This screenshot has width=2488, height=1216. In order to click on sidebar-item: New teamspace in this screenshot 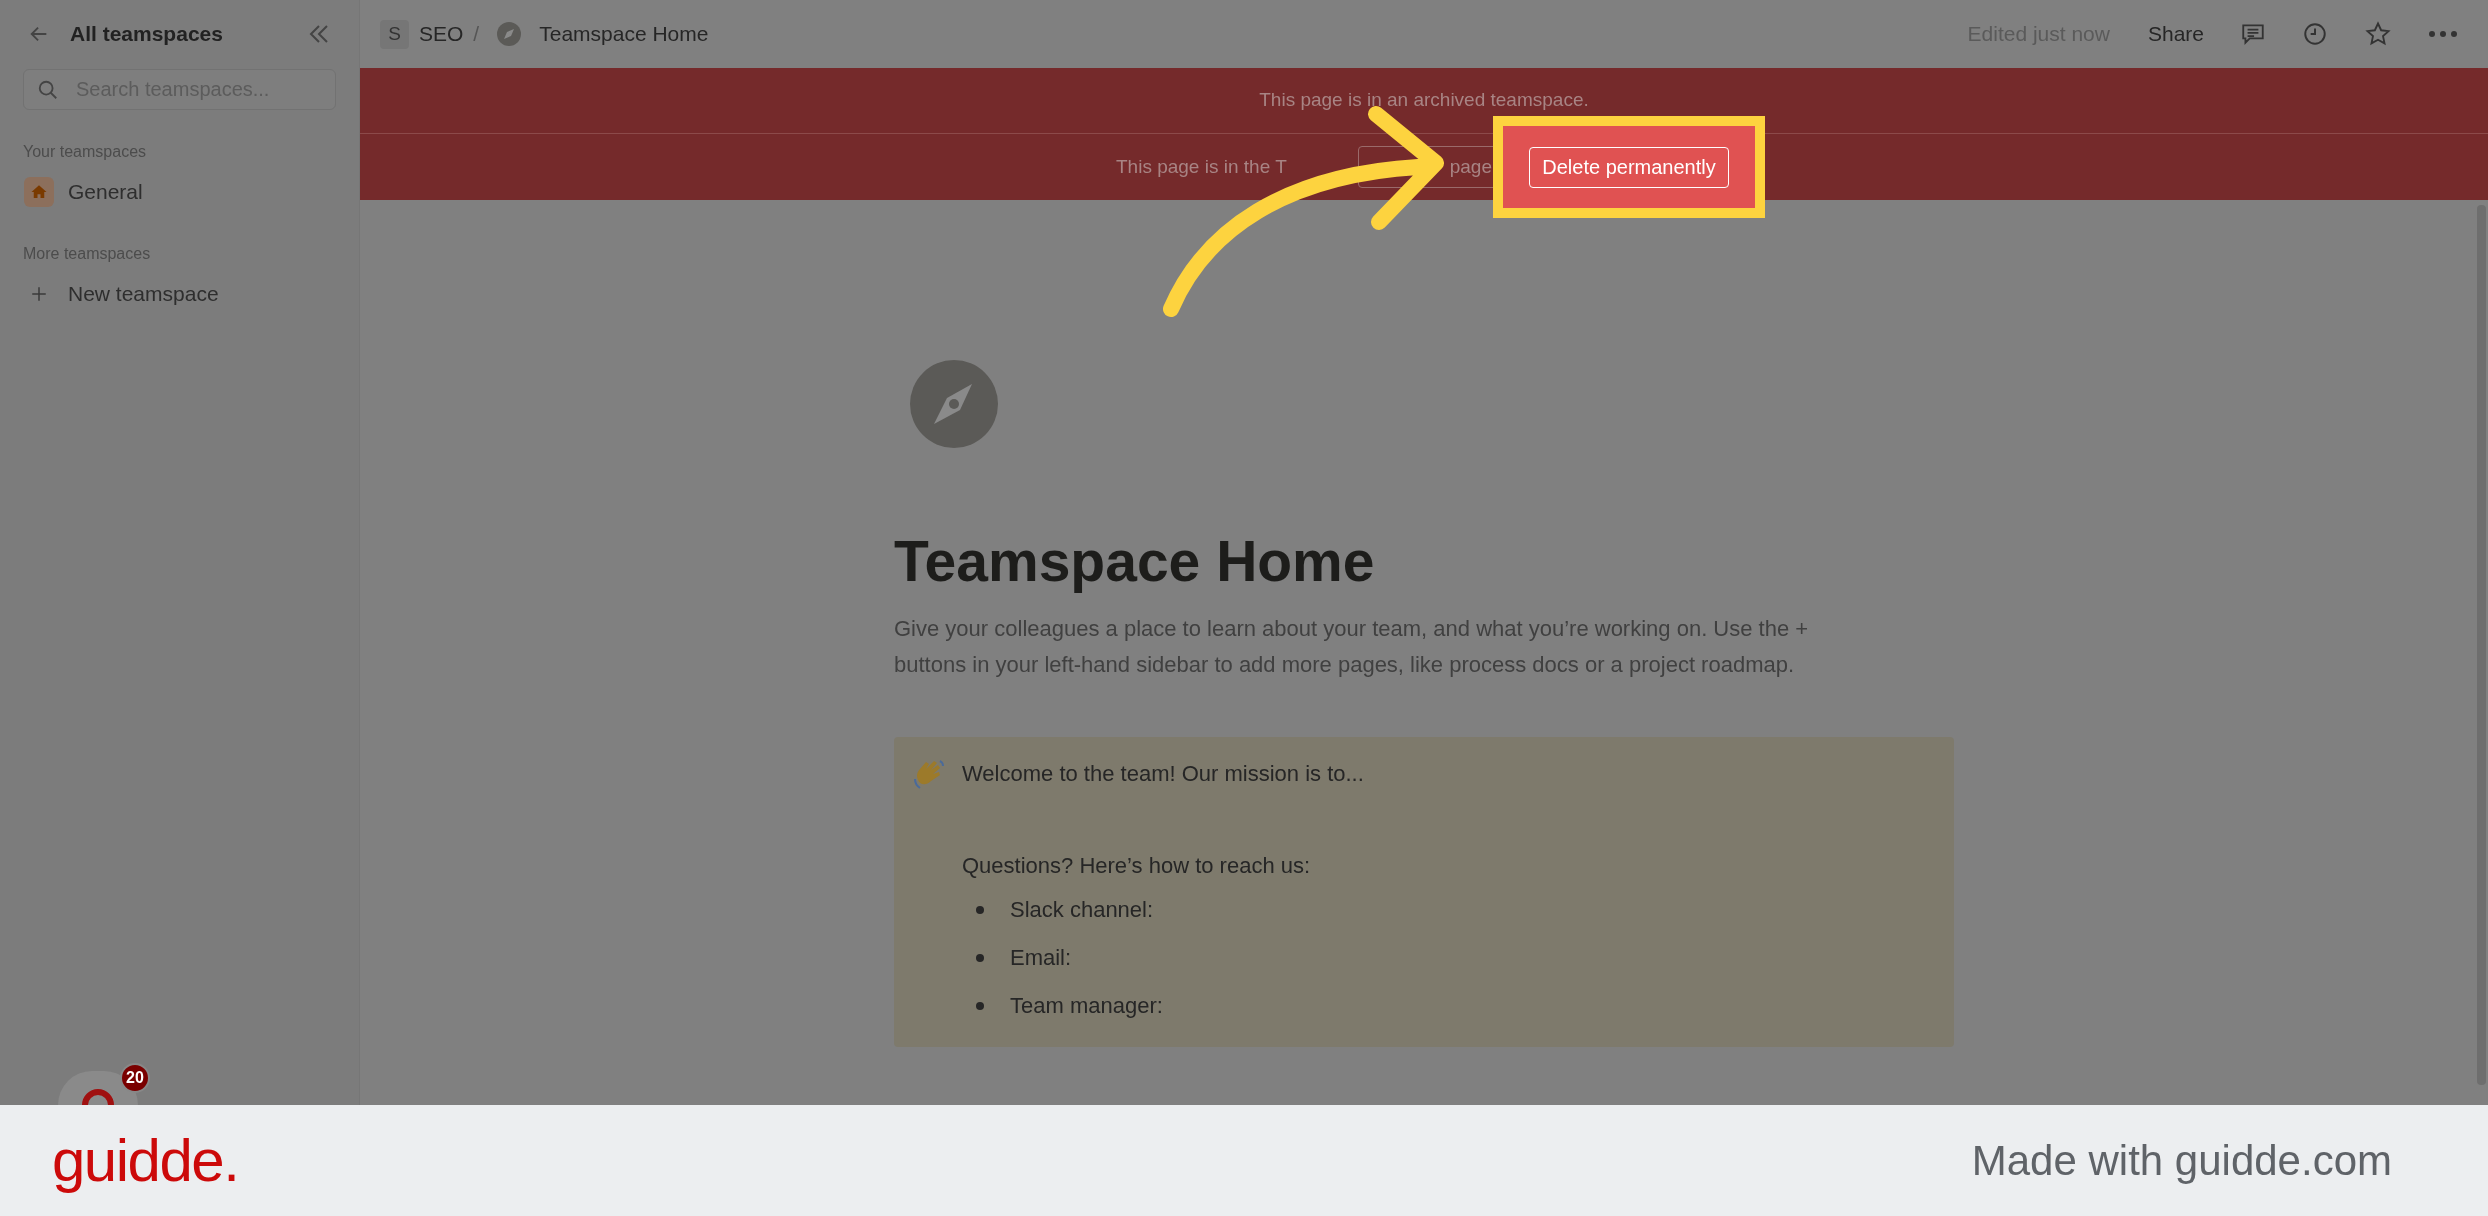, I will do `click(179, 294)`.